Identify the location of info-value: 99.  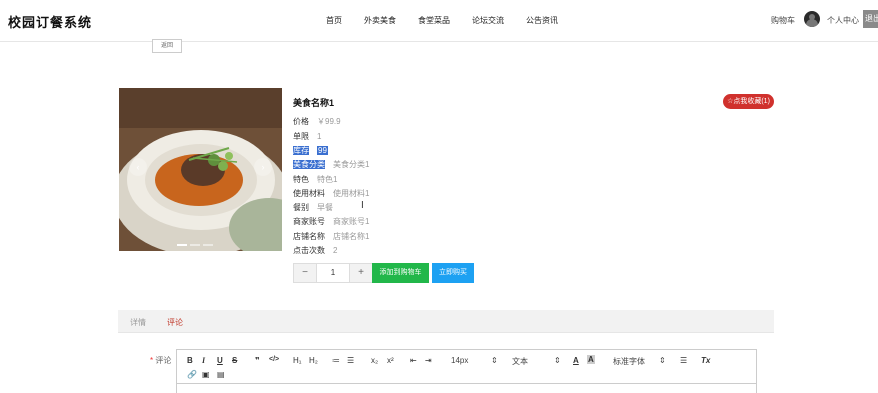
(322, 150).